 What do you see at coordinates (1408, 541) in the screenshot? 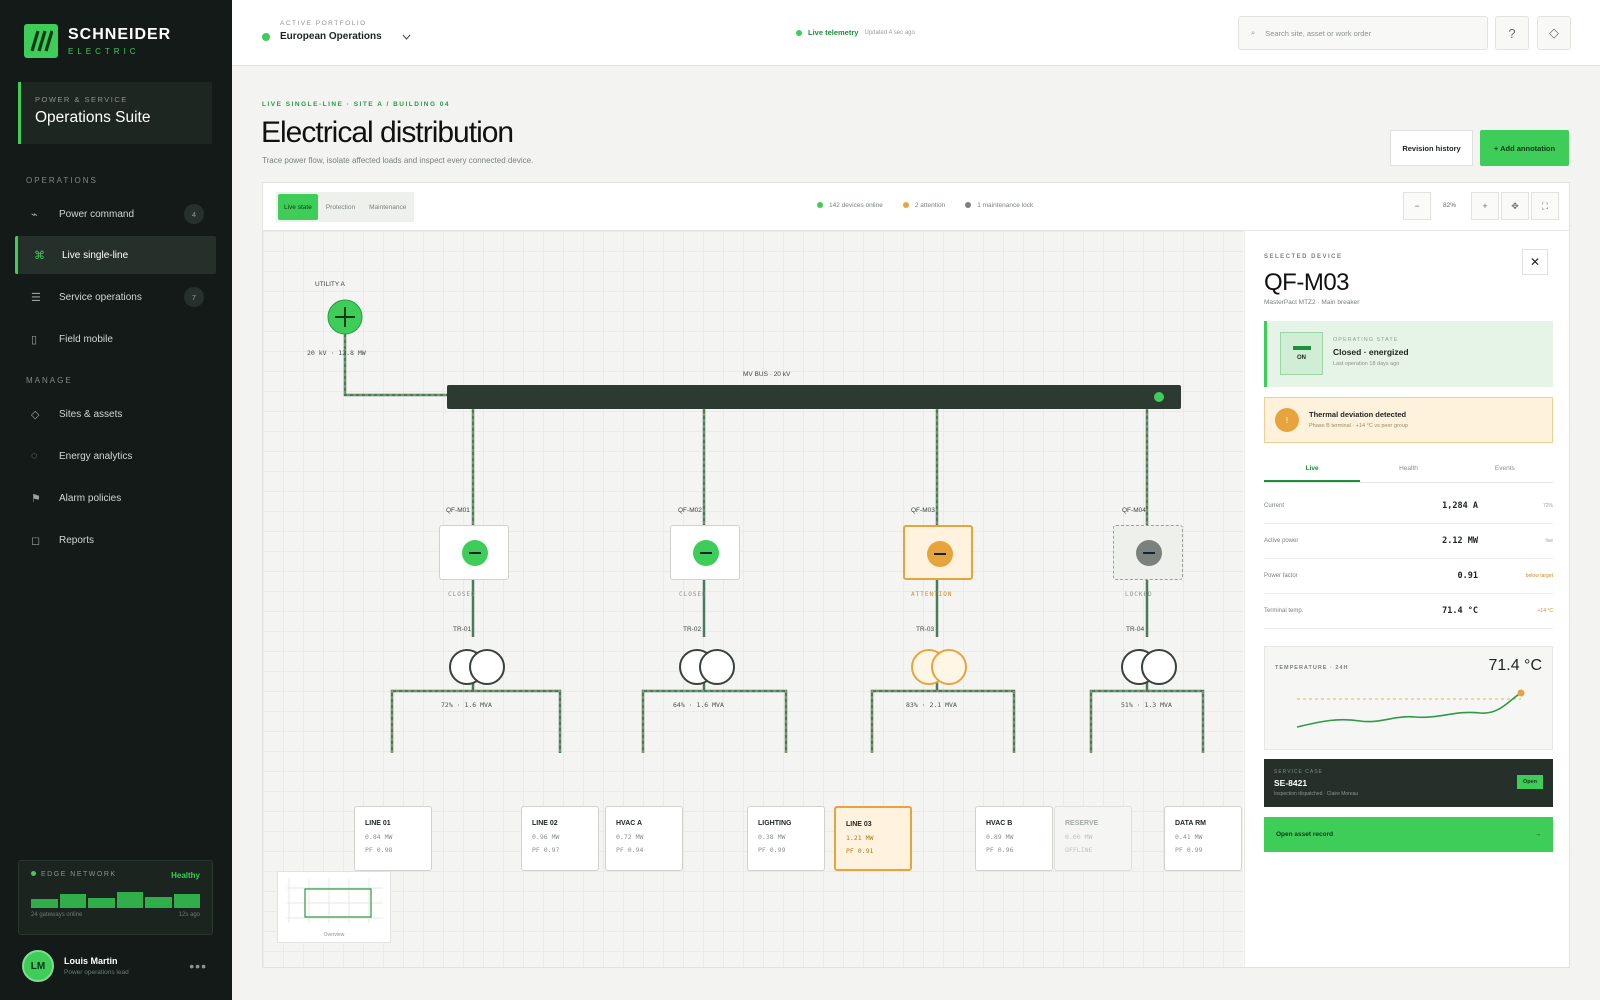
I see `metric-row: Active power 2.12 MW live` at bounding box center [1408, 541].